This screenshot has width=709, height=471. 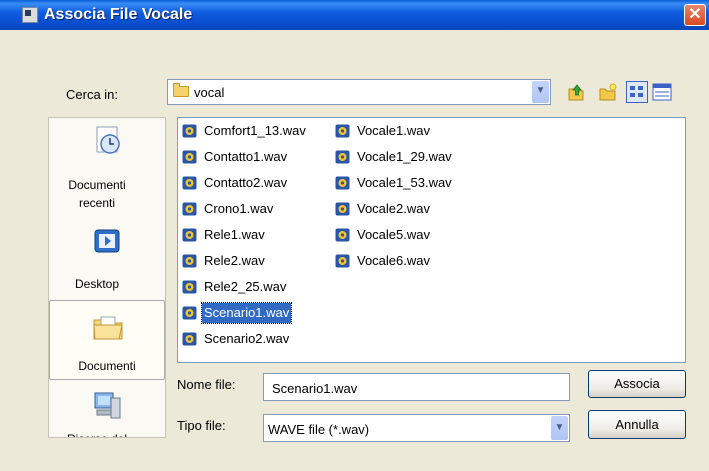 What do you see at coordinates (319, 429) in the screenshot?
I see `filetype-value: WAVE file (*.wav)` at bounding box center [319, 429].